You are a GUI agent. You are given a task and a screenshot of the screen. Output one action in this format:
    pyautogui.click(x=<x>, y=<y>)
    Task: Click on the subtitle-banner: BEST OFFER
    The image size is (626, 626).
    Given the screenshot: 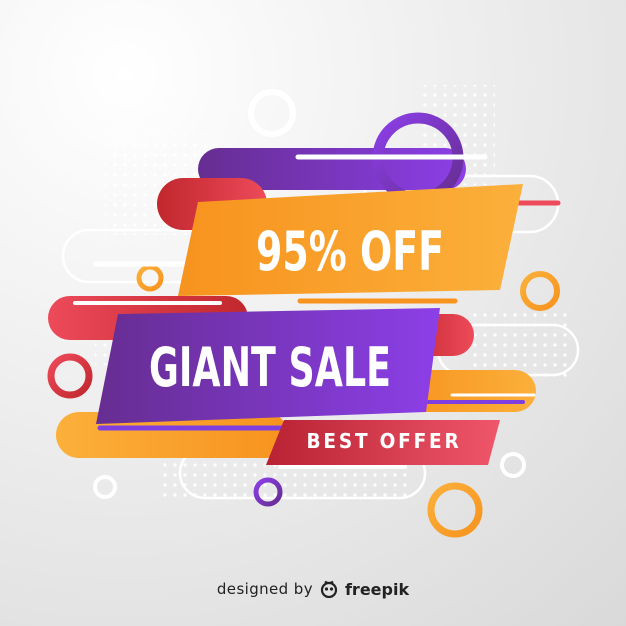 What is the action you would take?
    pyautogui.click(x=383, y=442)
    